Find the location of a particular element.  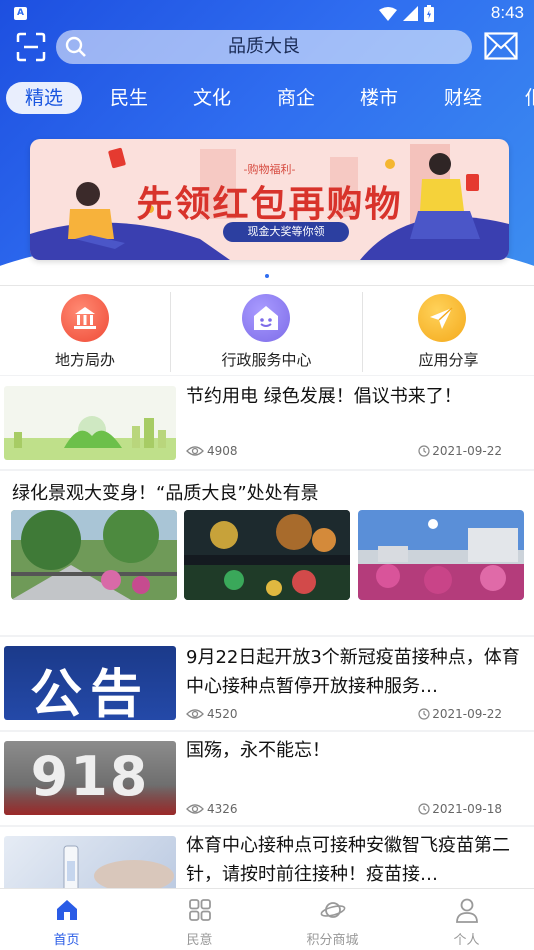

publish-date-value: 2021-09-18 is located at coordinates (467, 809).